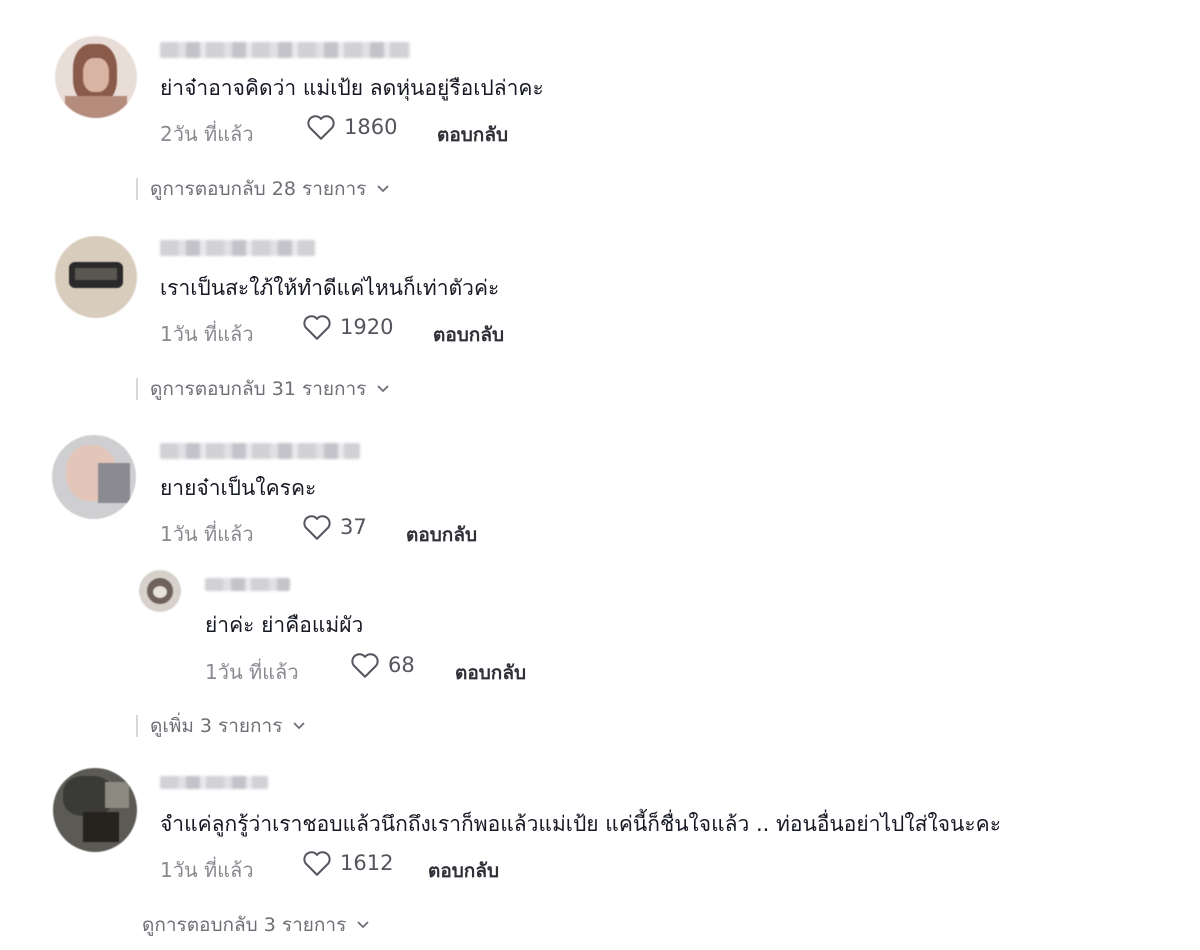 The width and height of the screenshot is (1200, 950). Describe the element at coordinates (371, 127) in the screenshot. I see `like-count: 1860` at that location.